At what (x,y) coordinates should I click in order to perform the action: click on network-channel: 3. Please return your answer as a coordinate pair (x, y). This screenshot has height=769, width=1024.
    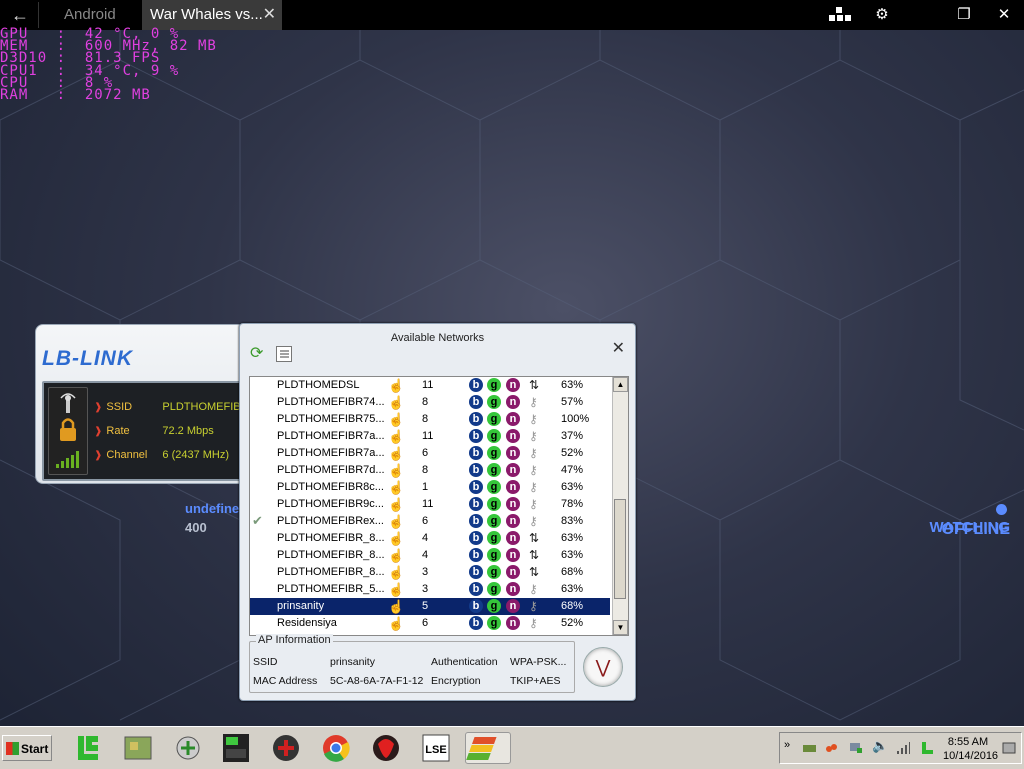
    Looking at the image, I should click on (425, 589).